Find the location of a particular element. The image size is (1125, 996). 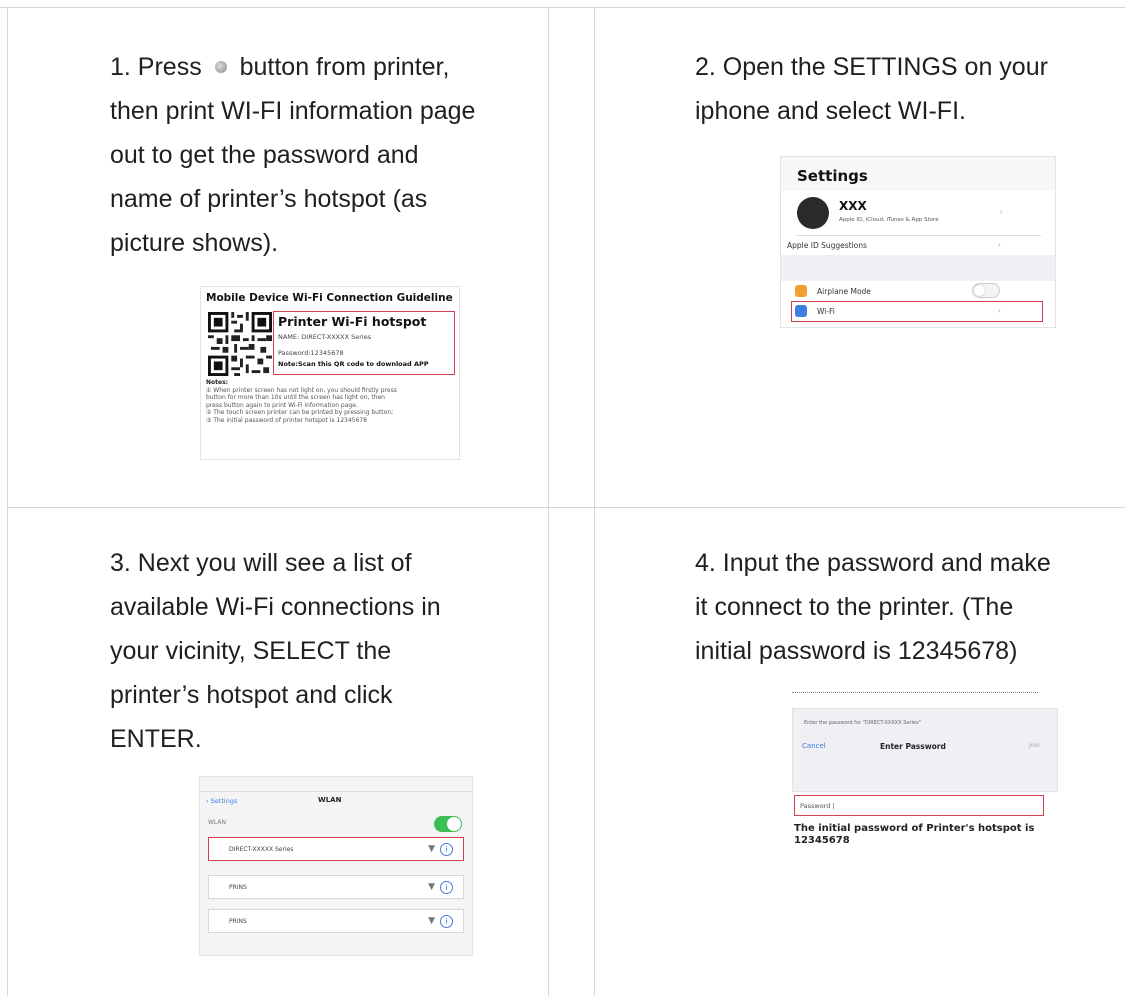

table-divider-right is located at coordinates (594, 501).